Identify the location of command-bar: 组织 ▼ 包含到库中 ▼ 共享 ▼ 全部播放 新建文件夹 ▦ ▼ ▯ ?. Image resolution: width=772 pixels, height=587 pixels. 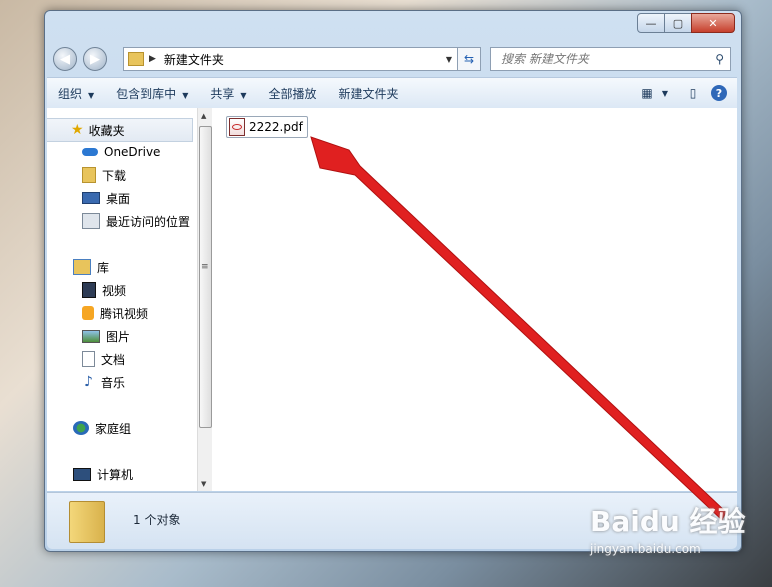
(392, 93).